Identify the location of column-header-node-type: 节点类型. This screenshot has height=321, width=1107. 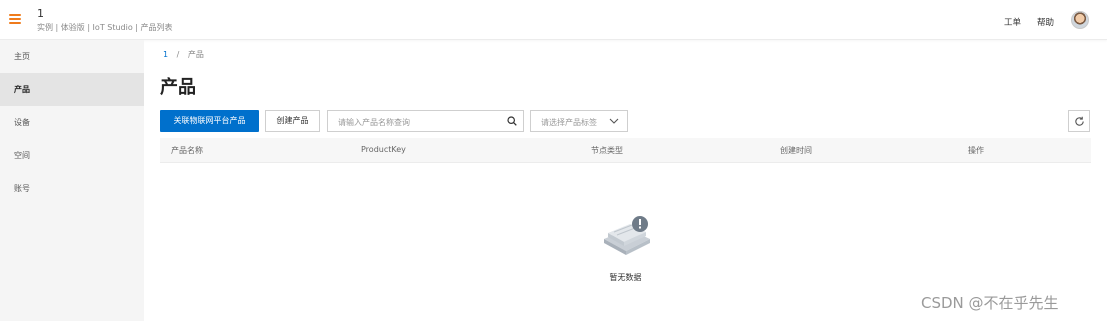
(607, 150).